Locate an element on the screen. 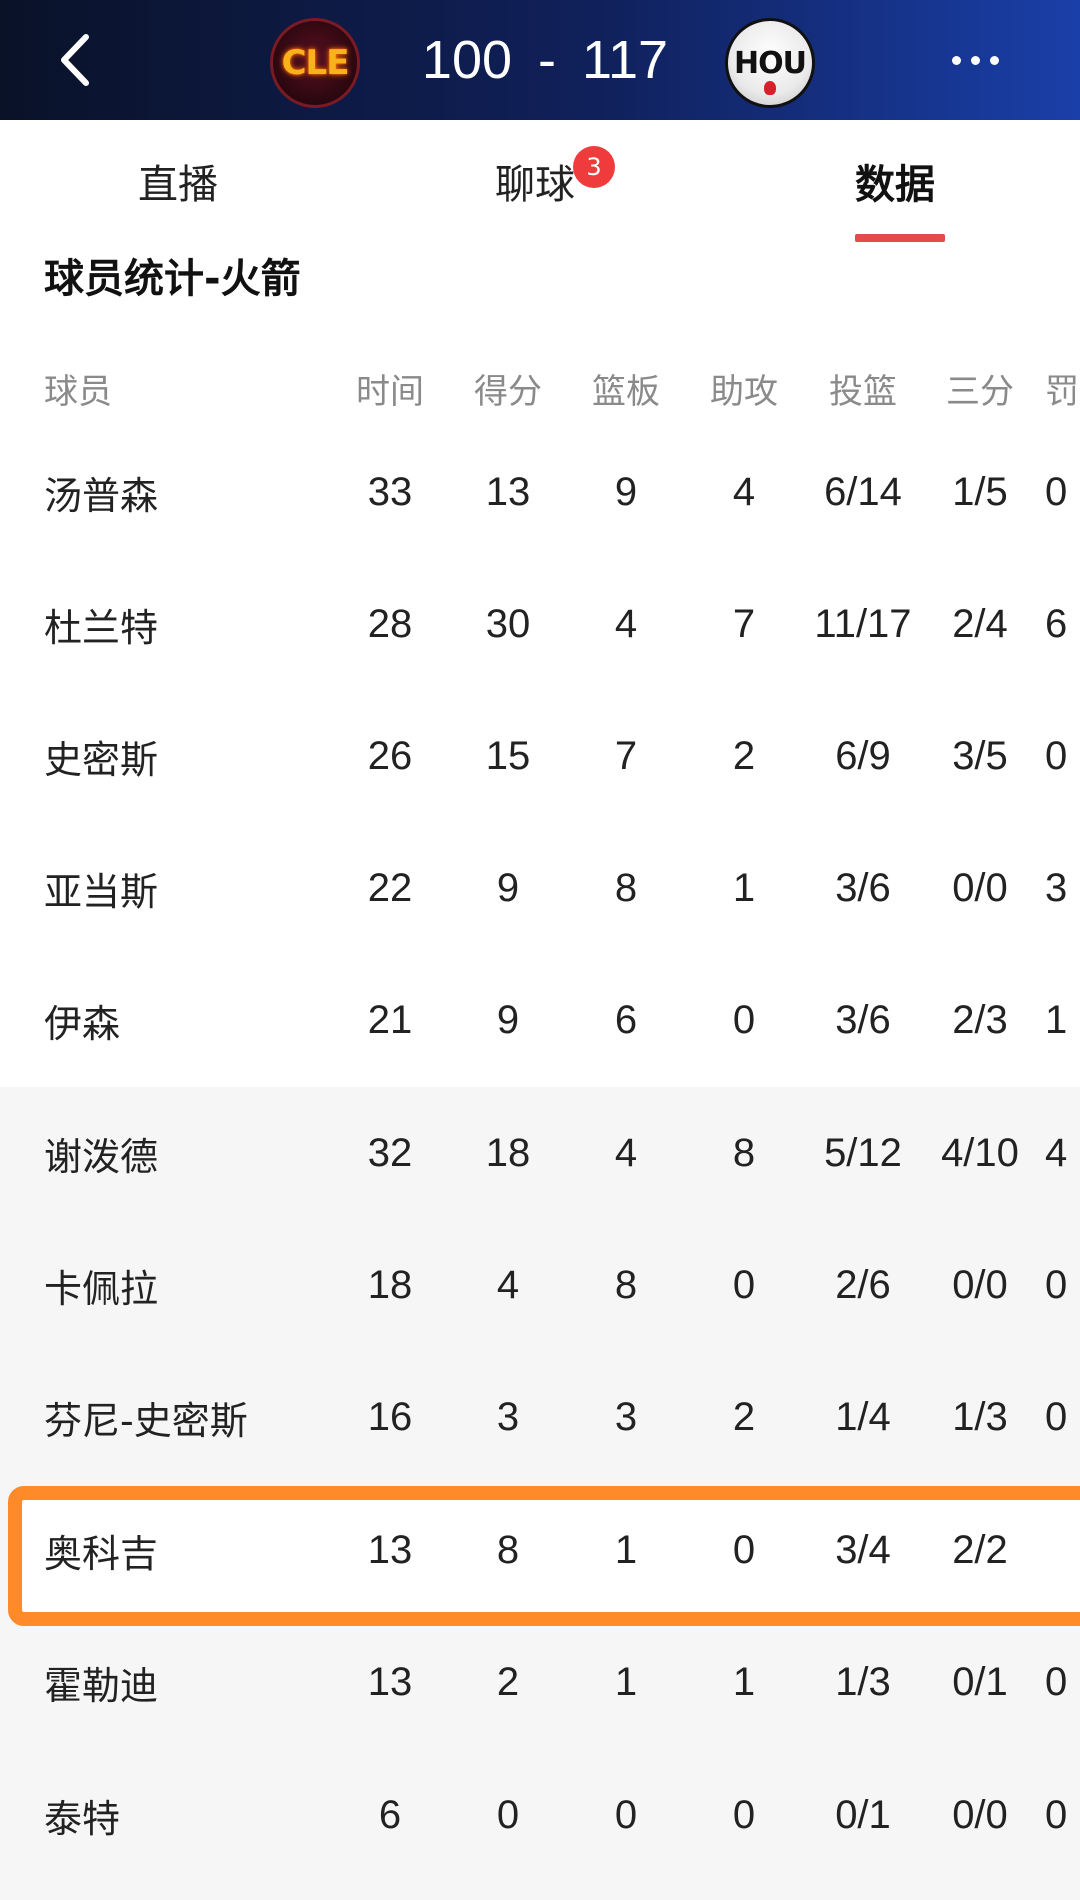  stat-free-throws: 4 is located at coordinates (1056, 1152).